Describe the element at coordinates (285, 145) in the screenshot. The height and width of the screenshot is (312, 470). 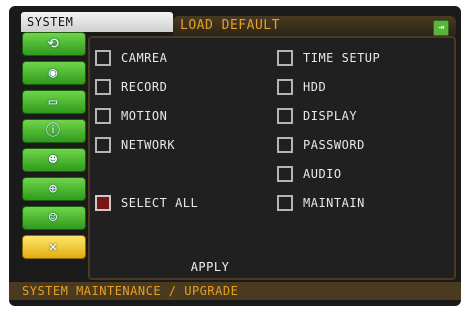
I see `checkbox-password` at that location.